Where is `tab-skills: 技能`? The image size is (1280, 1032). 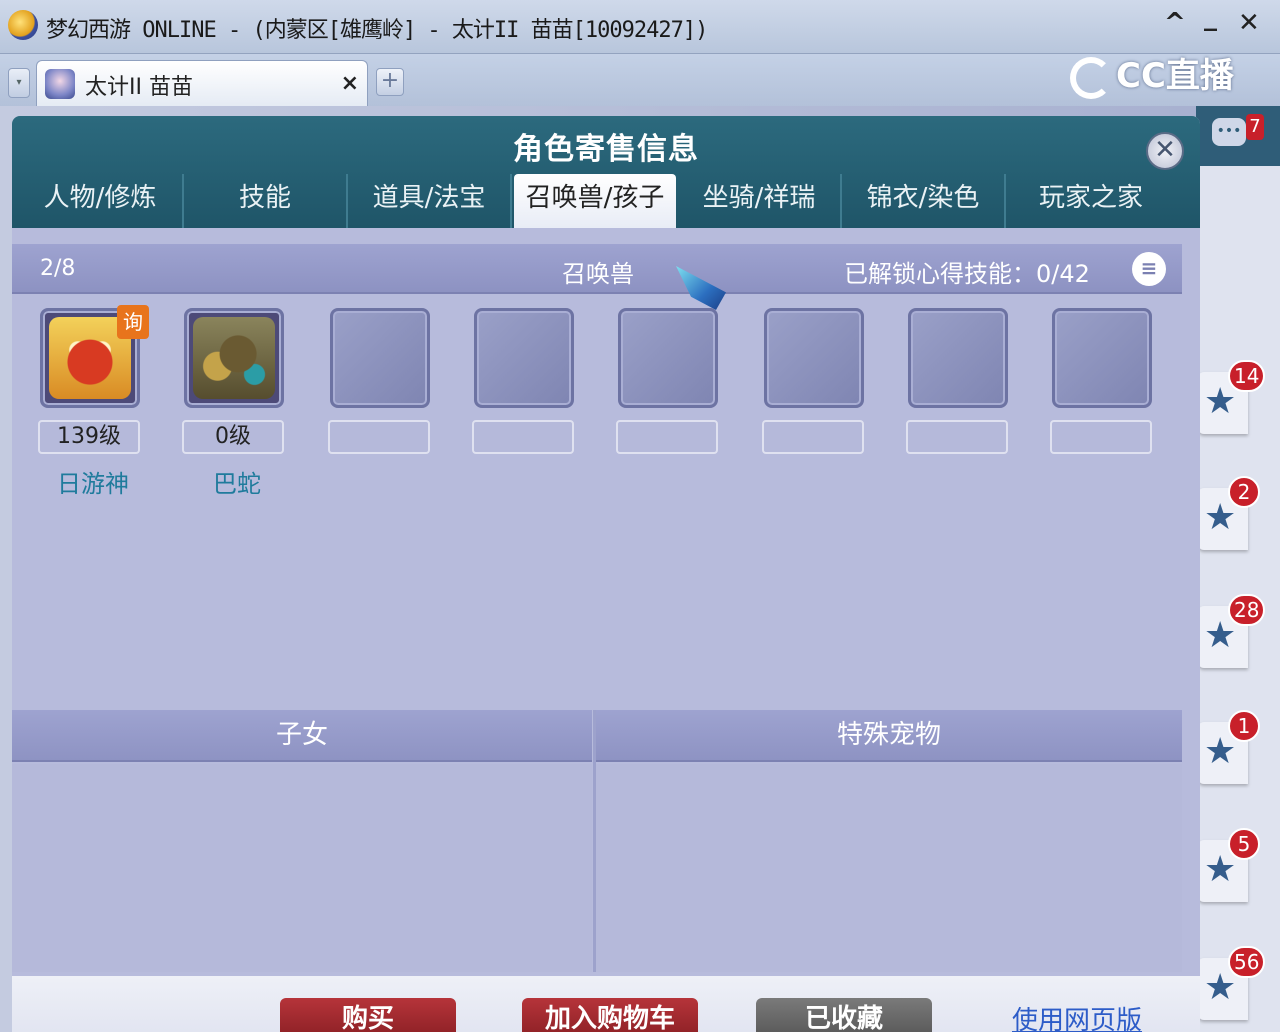 tab-skills: 技能 is located at coordinates (266, 201).